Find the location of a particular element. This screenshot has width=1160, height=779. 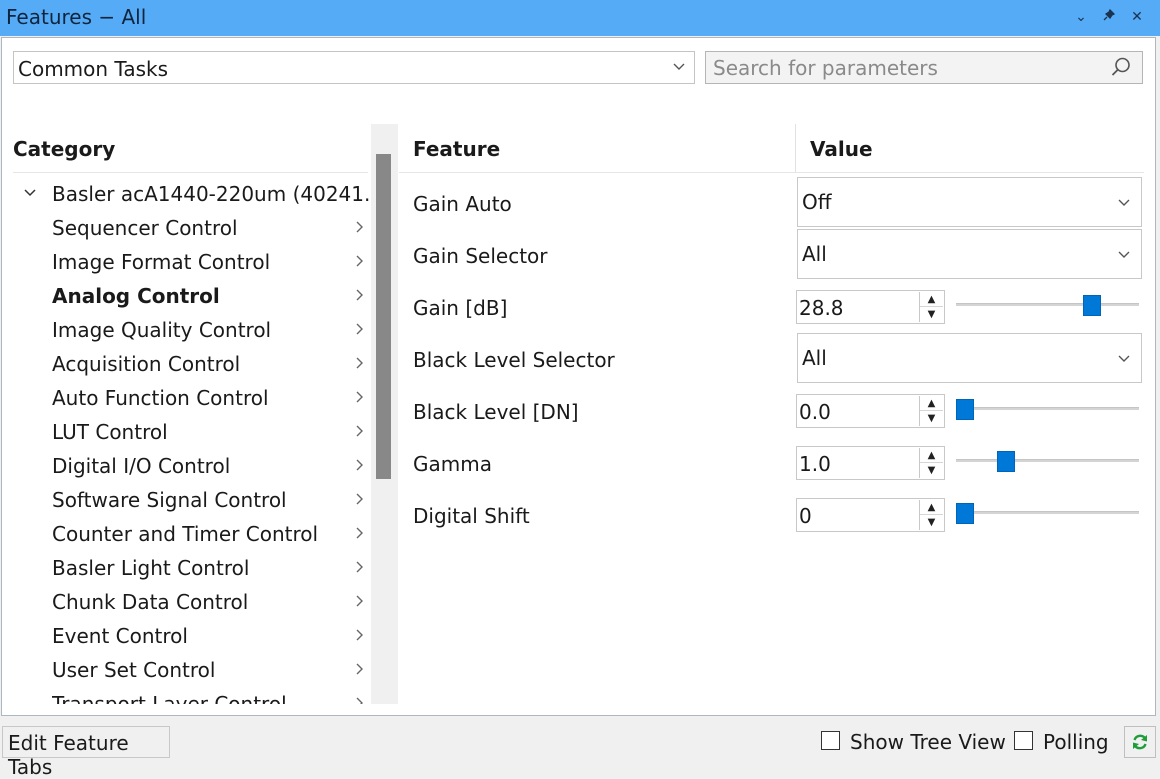

digital-shift-slider is located at coordinates (1047, 512).